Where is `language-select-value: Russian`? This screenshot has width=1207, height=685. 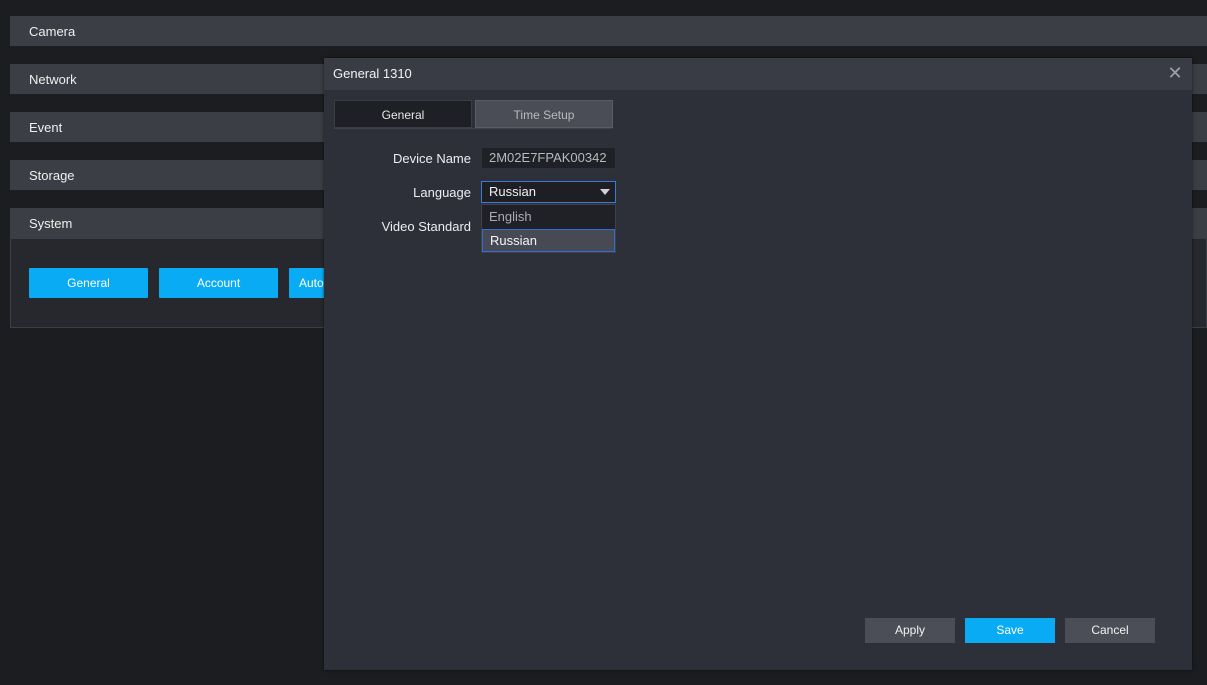 language-select-value: Russian is located at coordinates (512, 191).